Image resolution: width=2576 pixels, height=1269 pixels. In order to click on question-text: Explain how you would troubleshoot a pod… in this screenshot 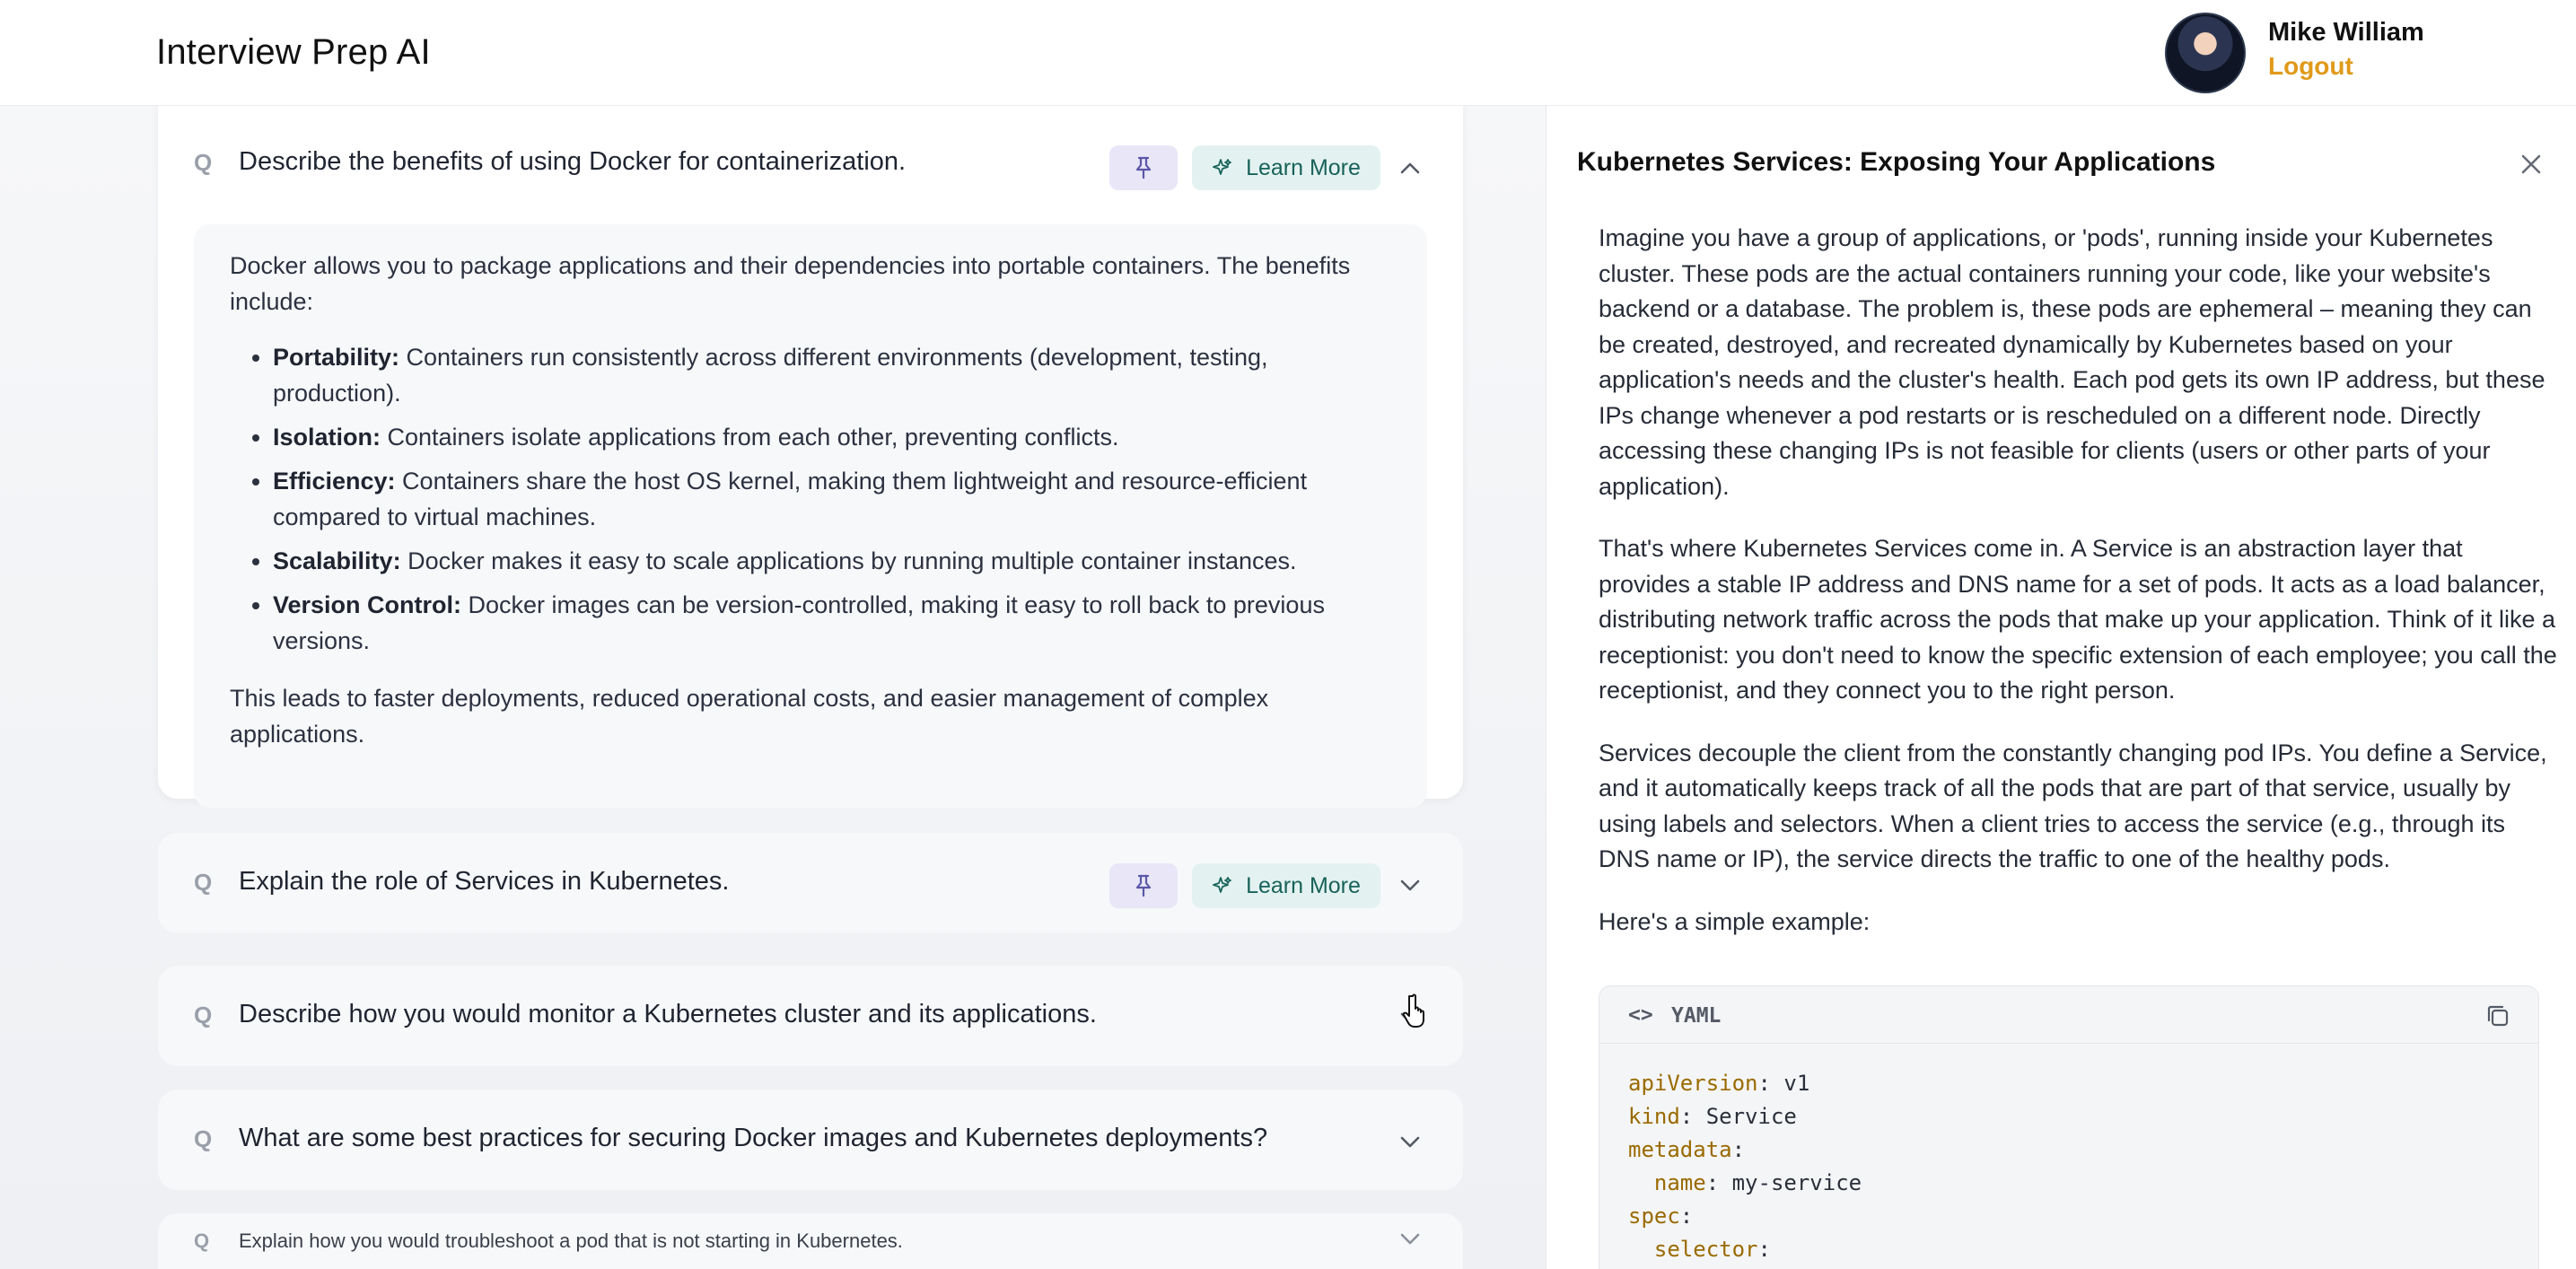, I will do `click(571, 1241)`.